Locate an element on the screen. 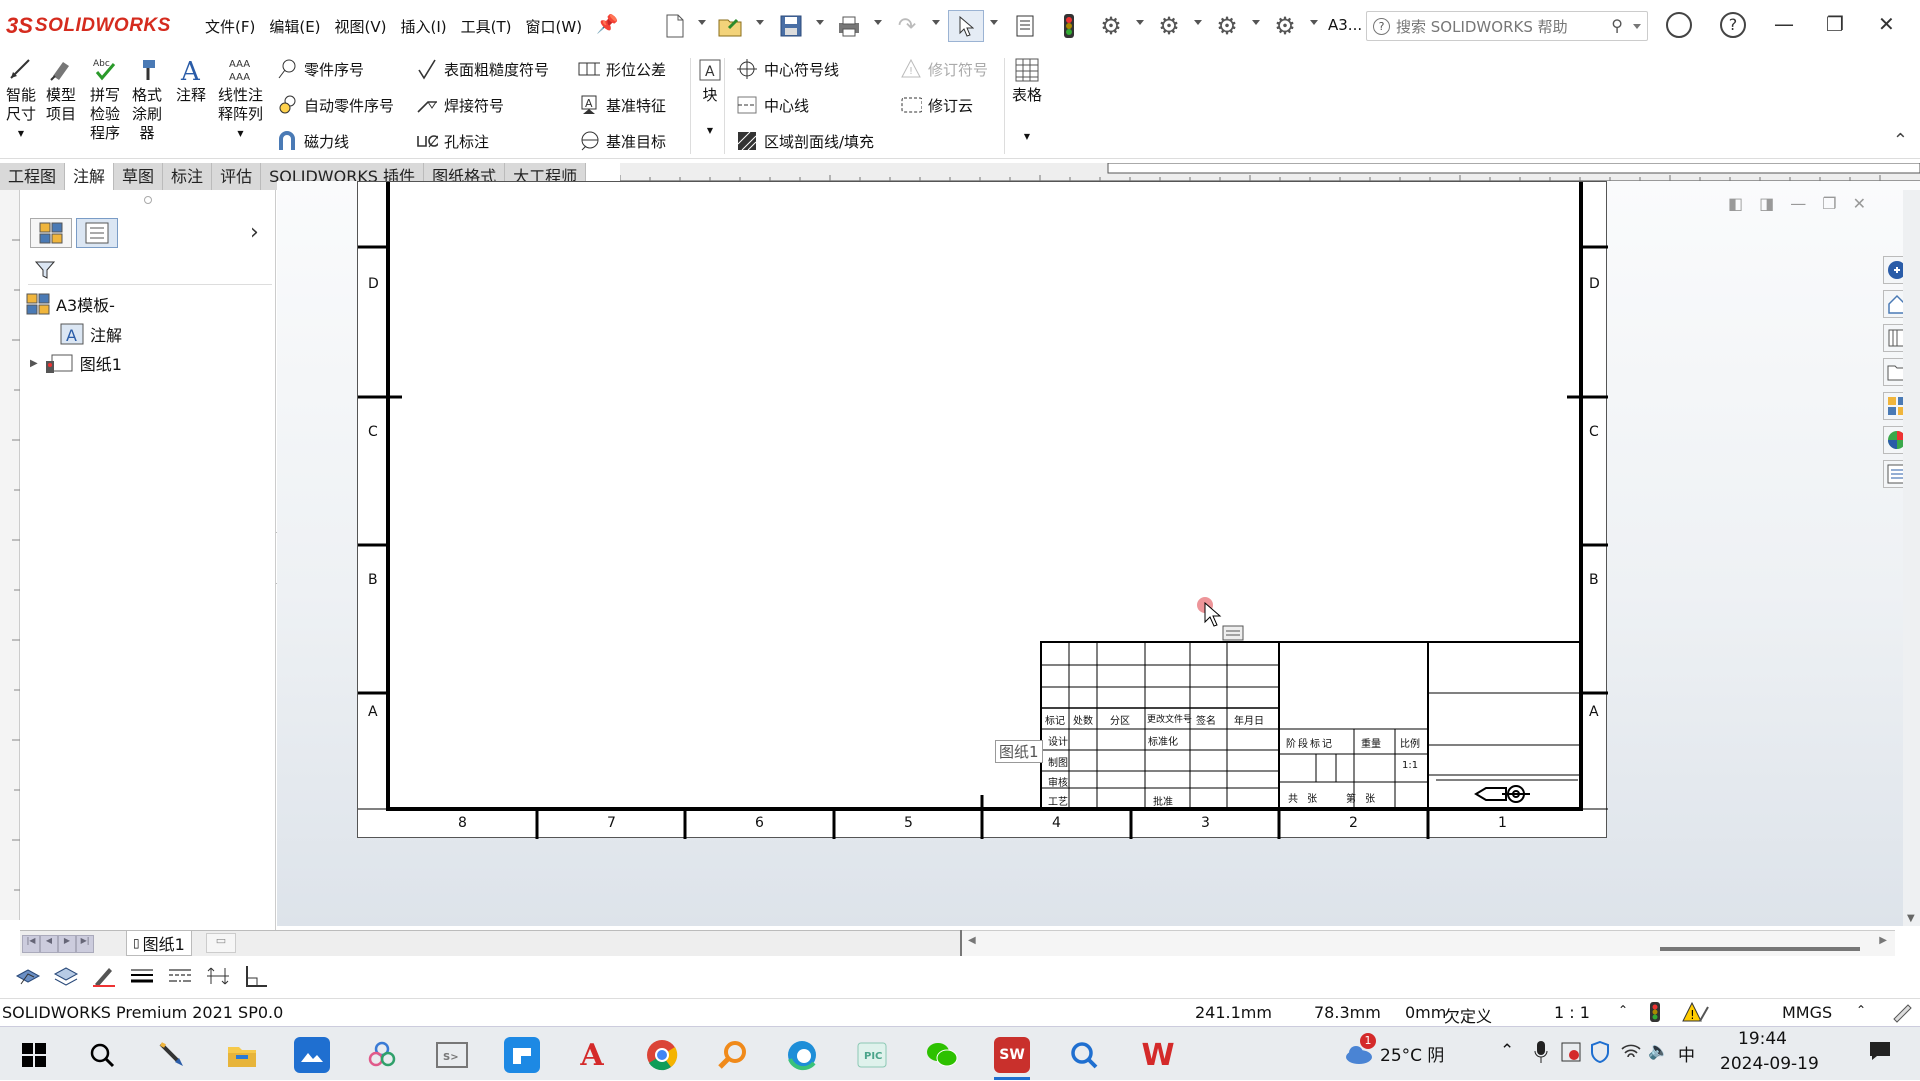 This screenshot has width=1920, height=1081. scale-up-icon: ⌃ is located at coordinates (1623, 1010).